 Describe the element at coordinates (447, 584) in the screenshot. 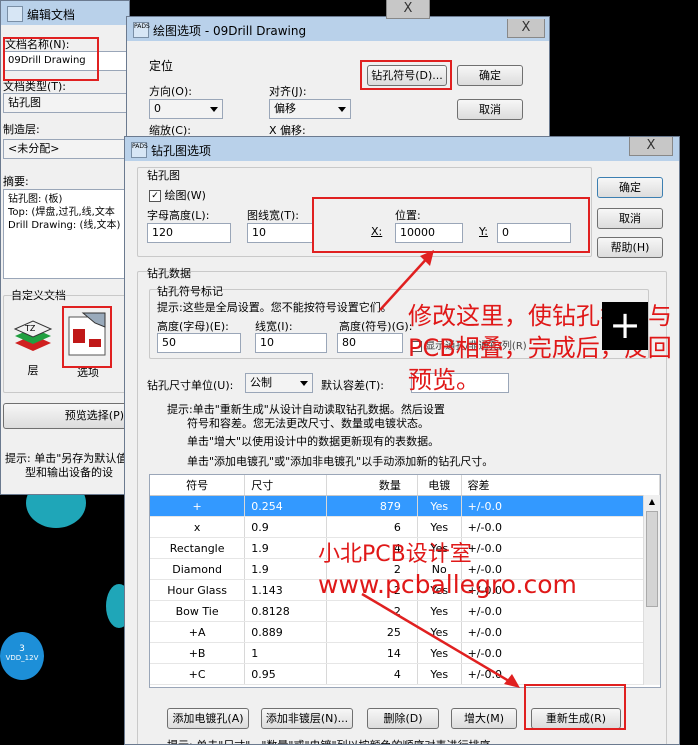

I see `website-url: www.pcballegro.com` at that location.